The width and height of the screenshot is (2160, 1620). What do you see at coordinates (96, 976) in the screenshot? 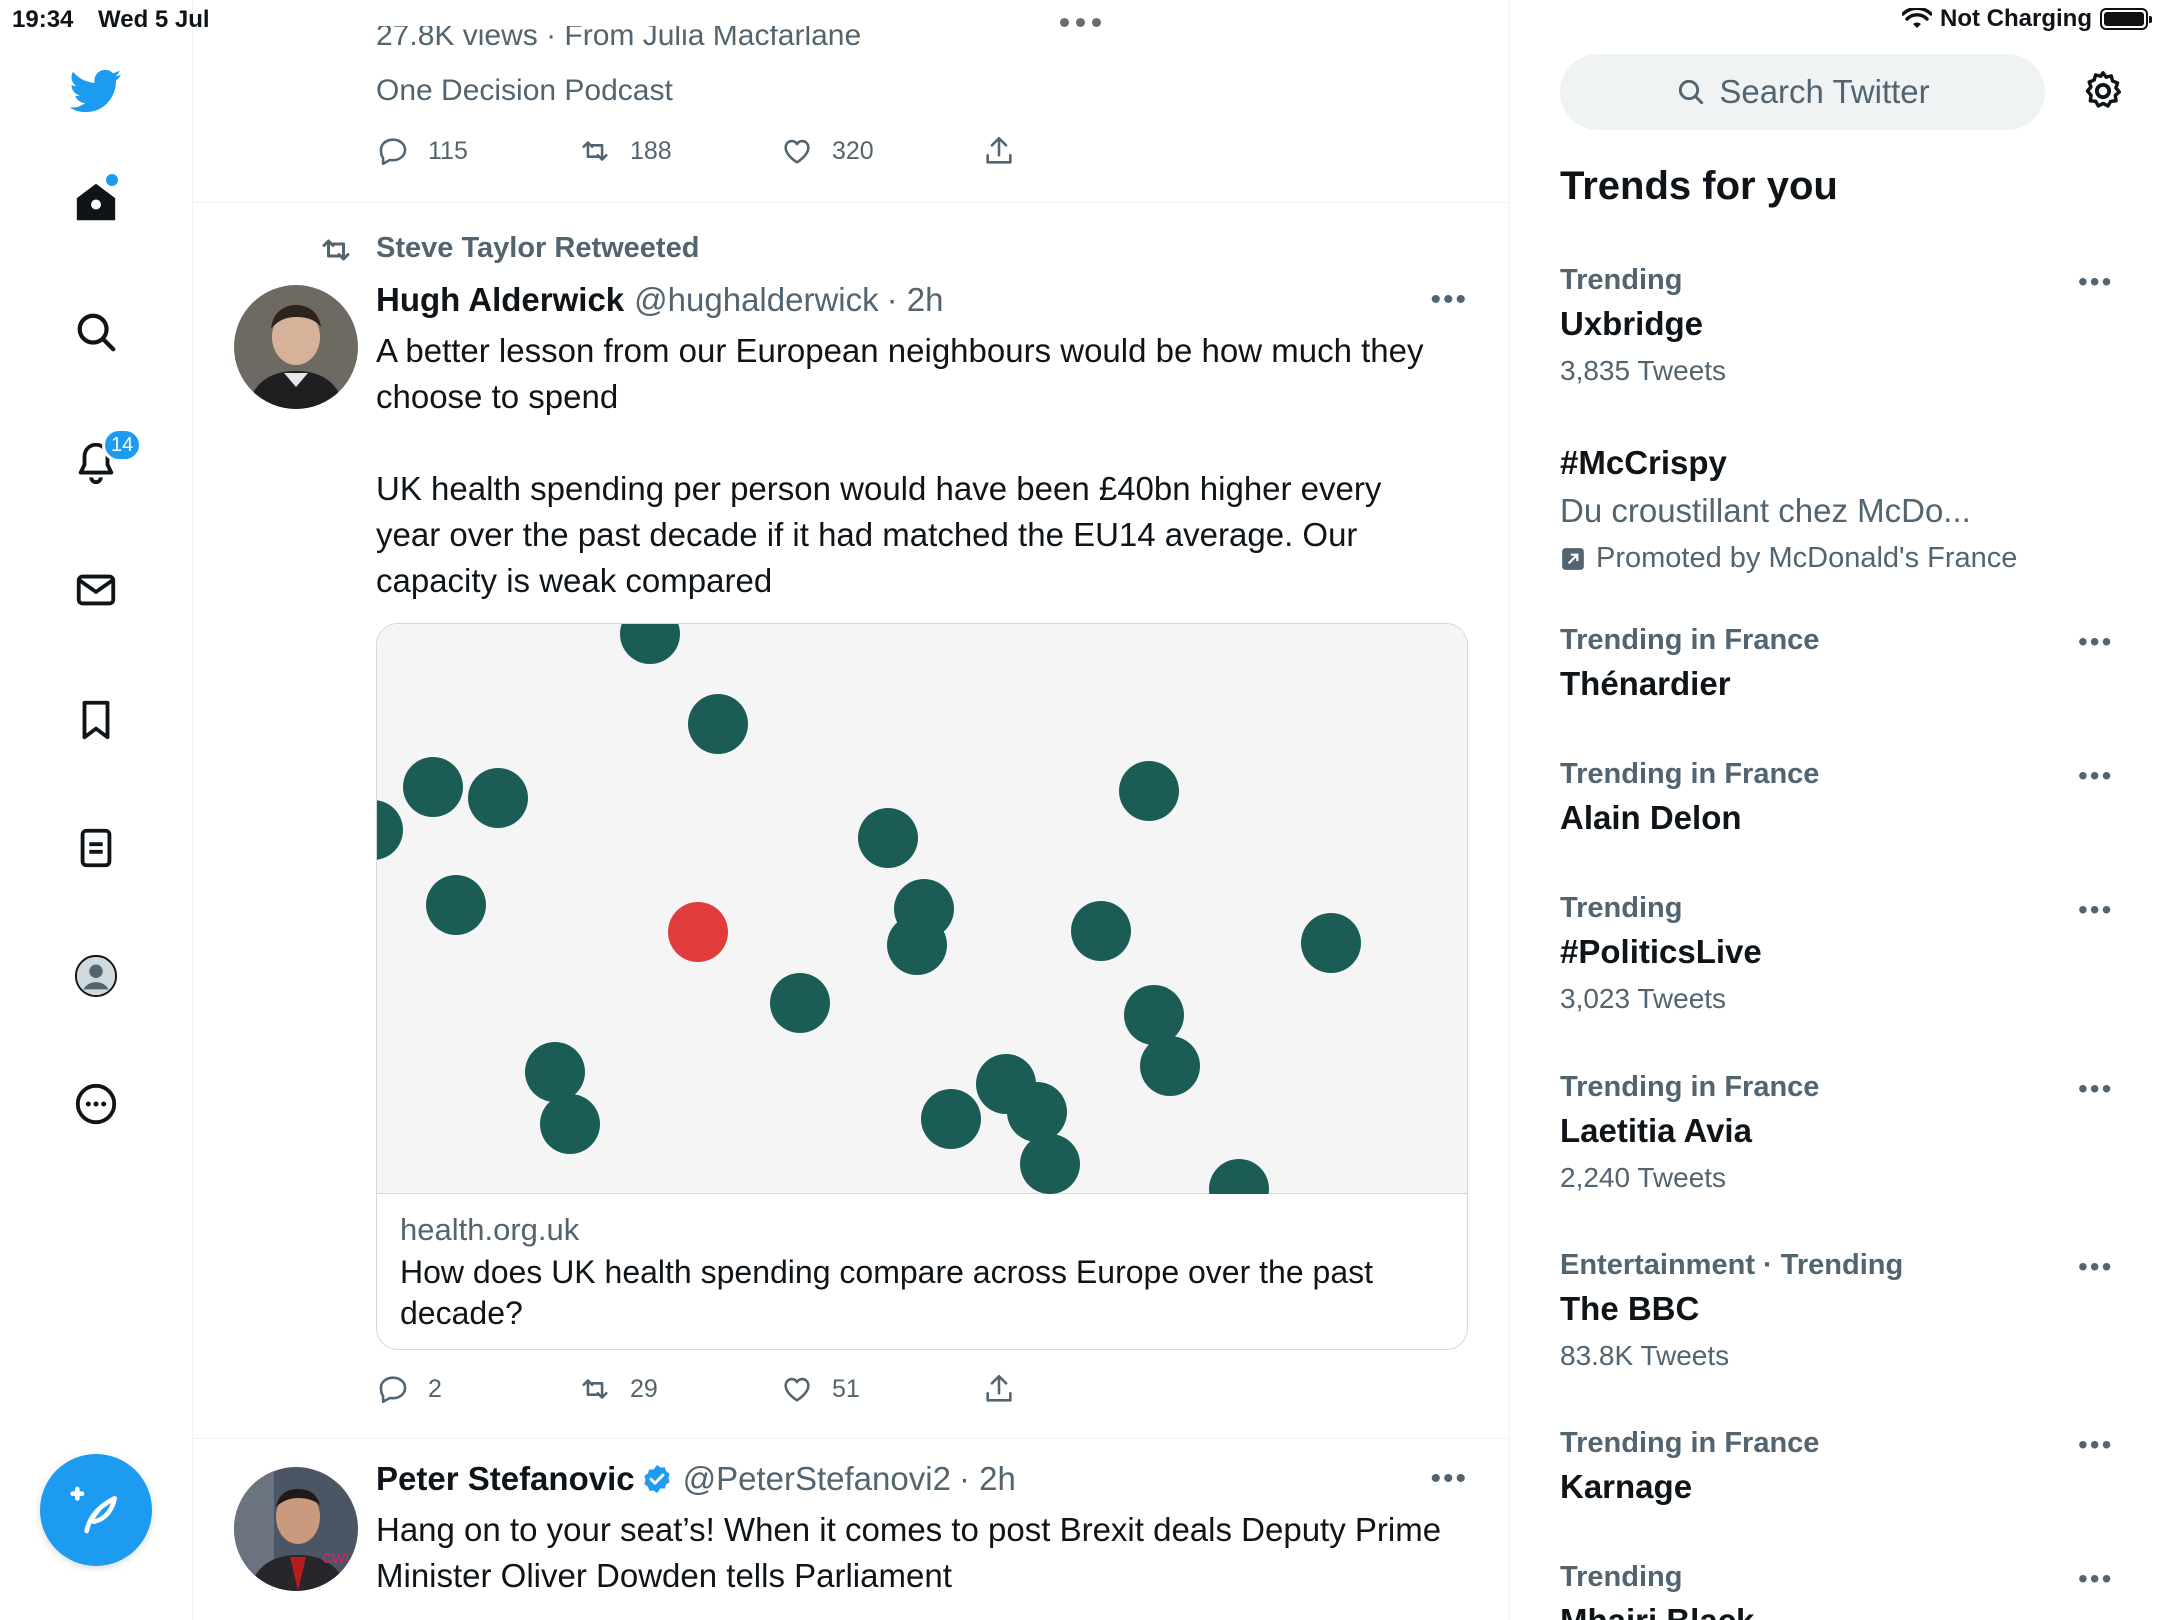
I see `profile-avatar-icon` at bounding box center [96, 976].